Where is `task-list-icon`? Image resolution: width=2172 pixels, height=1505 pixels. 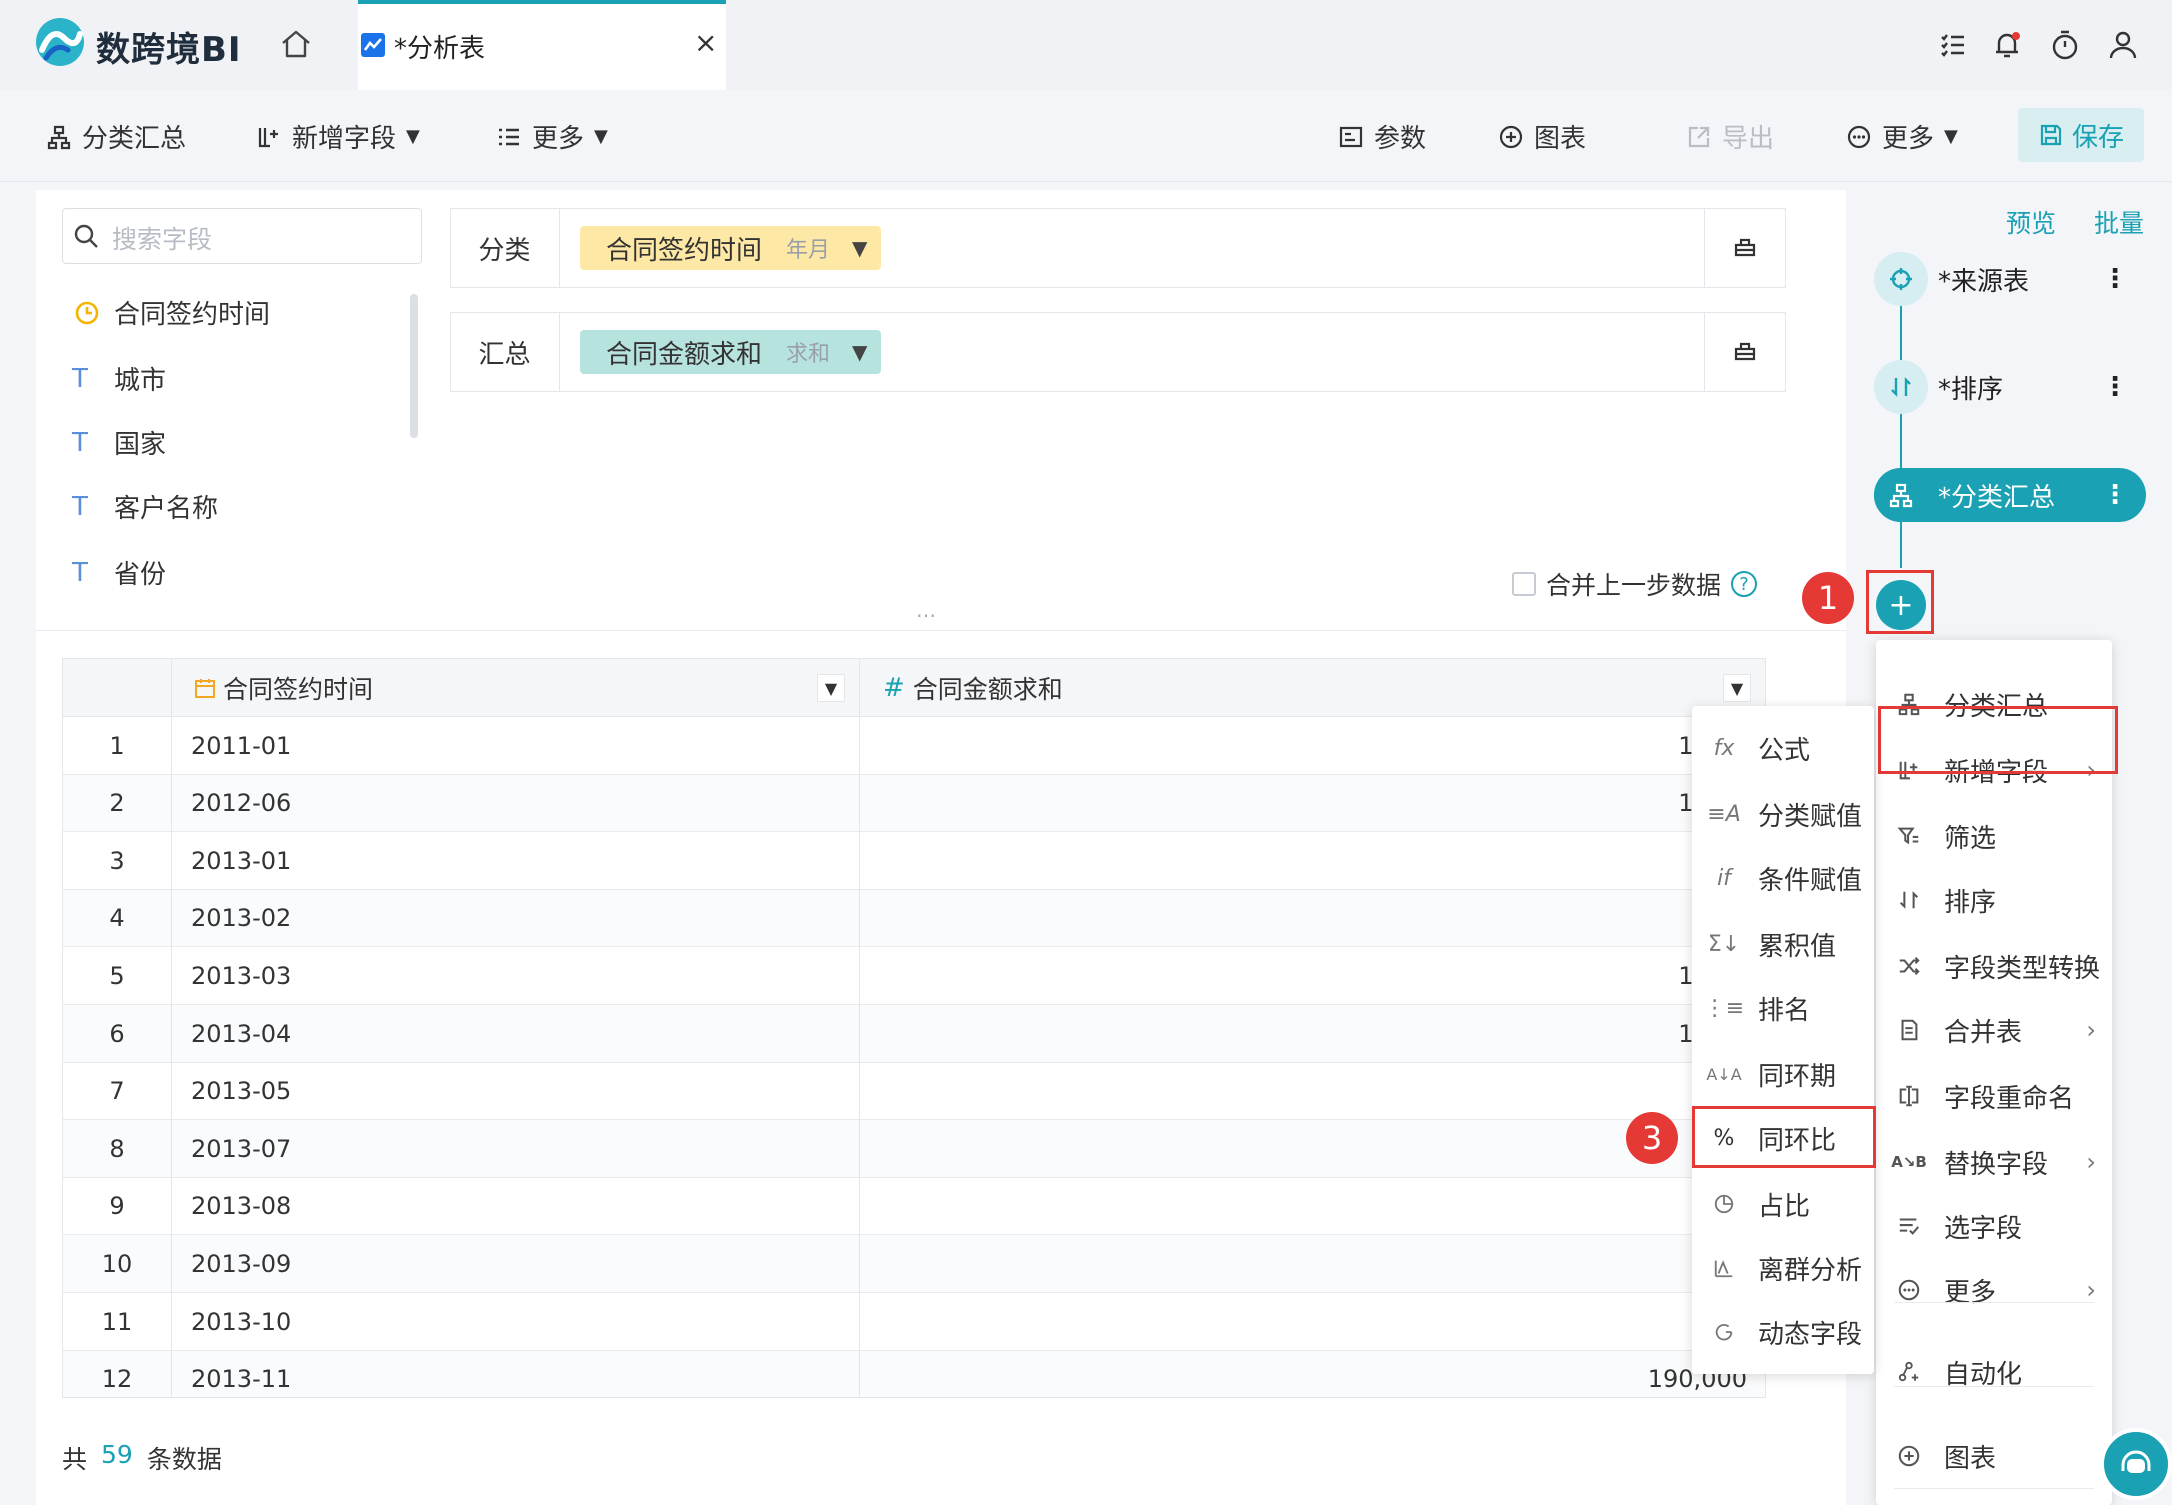
task-list-icon is located at coordinates (1953, 45).